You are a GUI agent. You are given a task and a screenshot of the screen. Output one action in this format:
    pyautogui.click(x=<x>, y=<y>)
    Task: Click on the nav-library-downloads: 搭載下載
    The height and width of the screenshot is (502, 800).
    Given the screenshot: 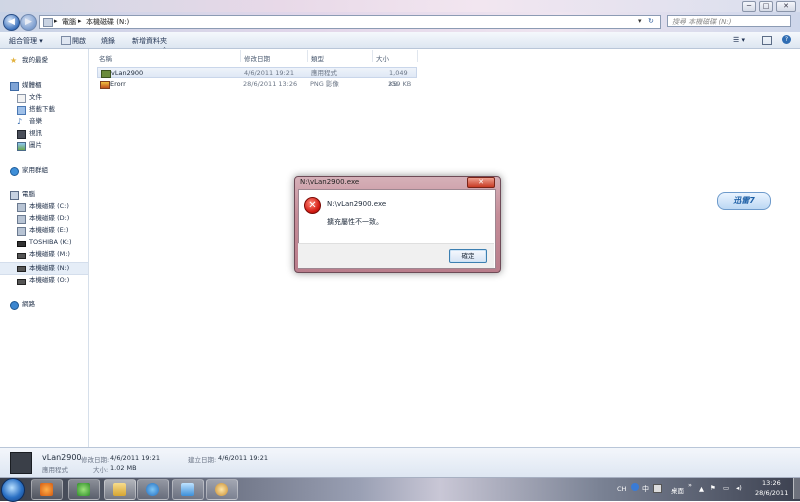 What is the action you would take?
    pyautogui.click(x=44, y=109)
    